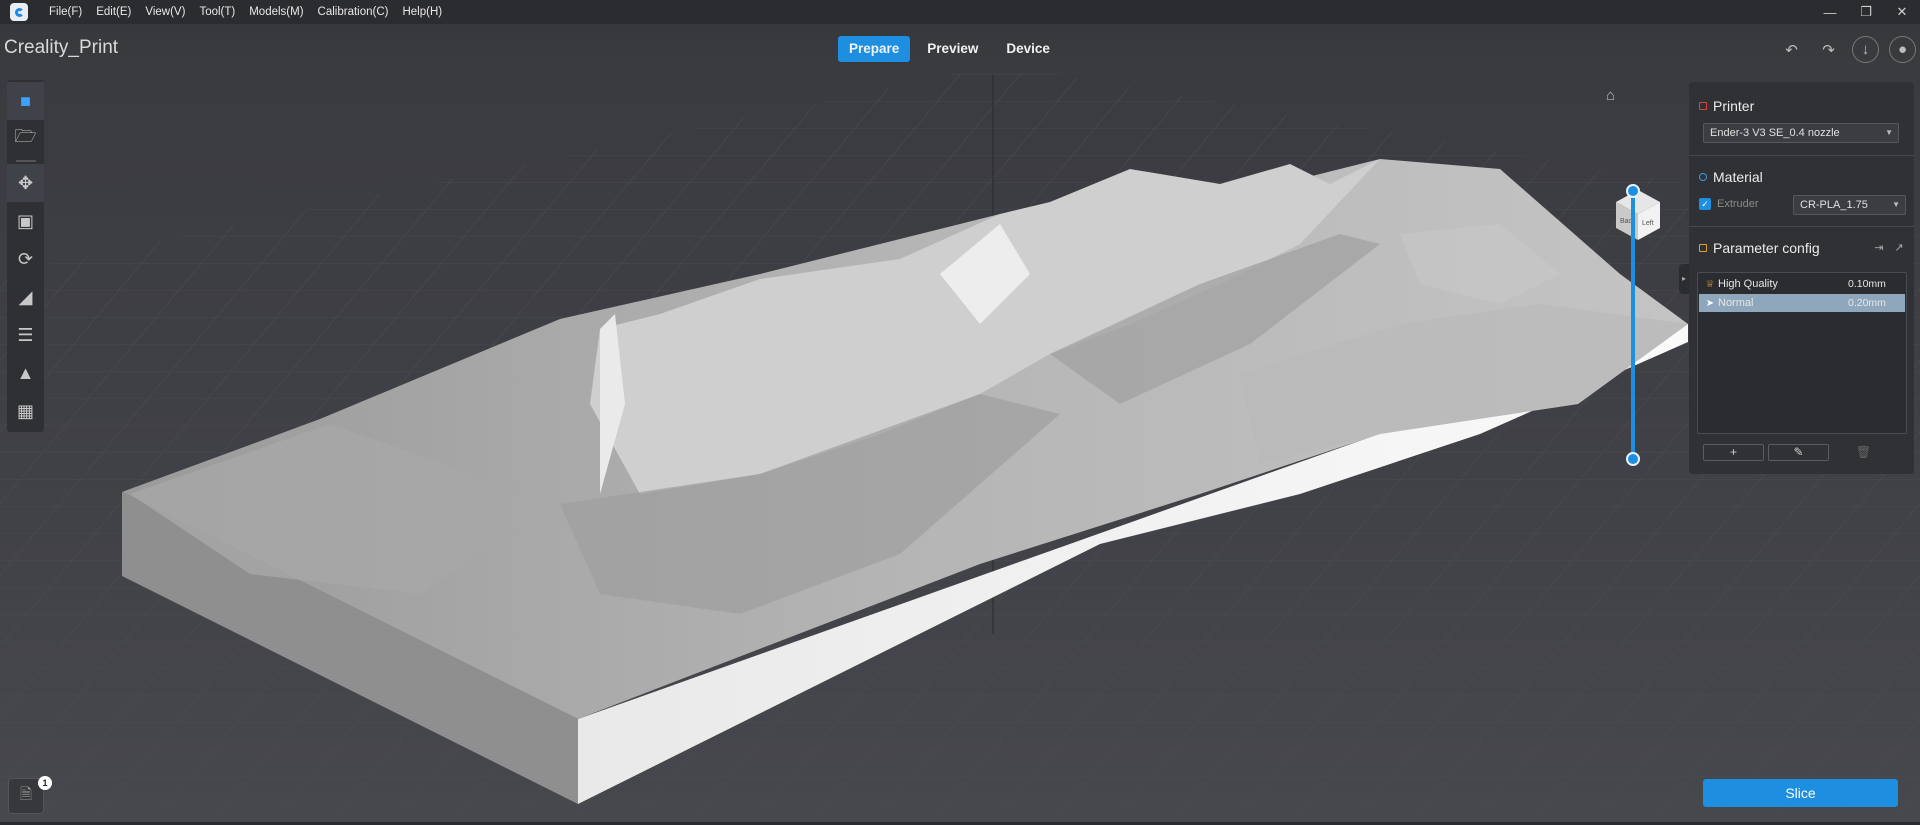  I want to click on view-cube-left: Left, so click(1648, 223).